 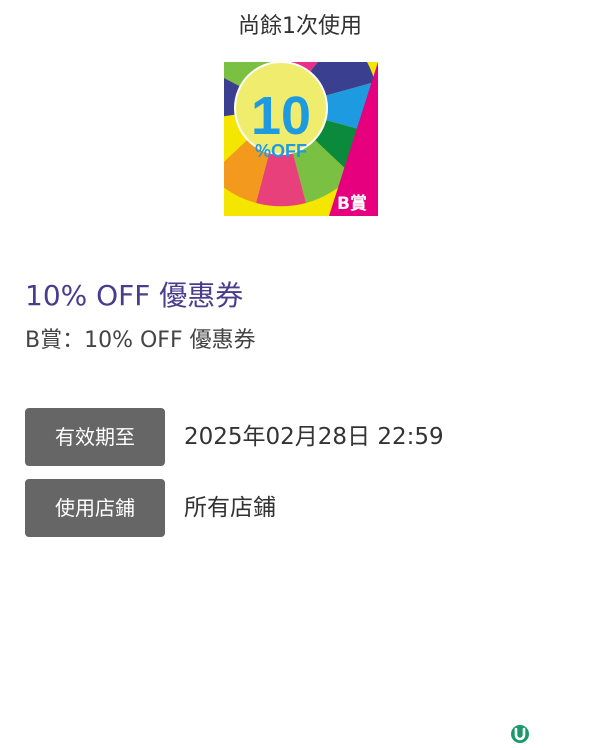 What do you see at coordinates (314, 437) in the screenshot?
I see `expiry-value: 2025年02月28日 22:59` at bounding box center [314, 437].